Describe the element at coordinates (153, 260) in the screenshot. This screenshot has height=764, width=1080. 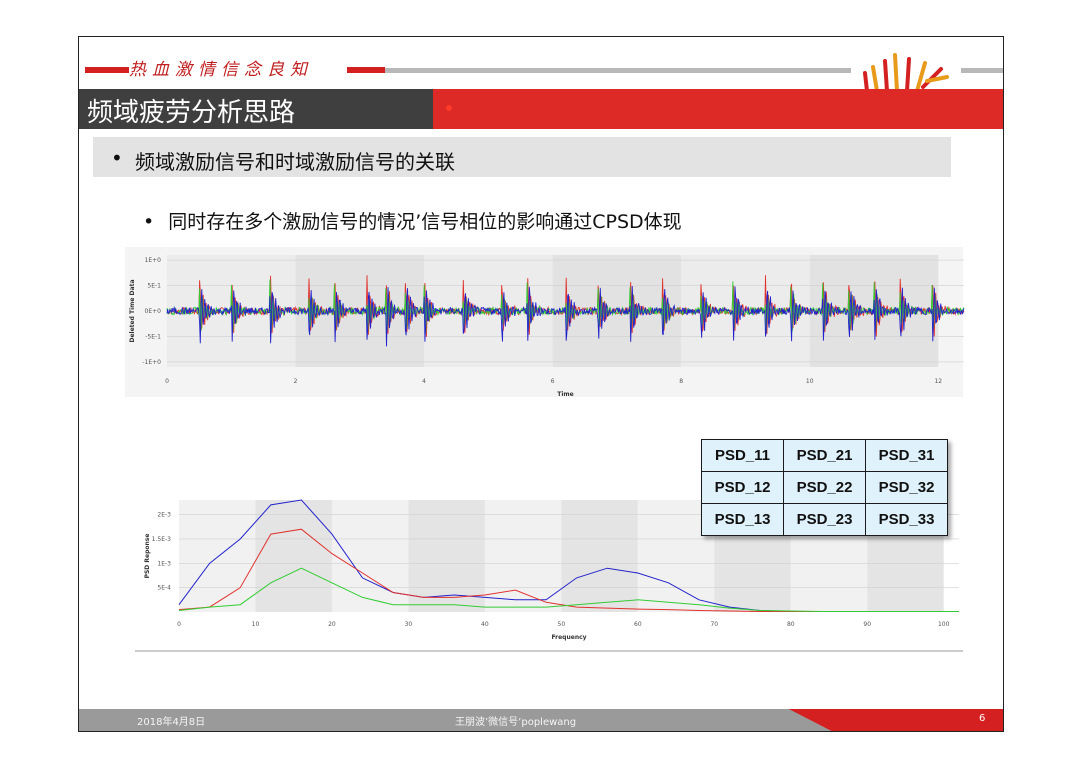
I see `time-chart-y-tick-label: 1E+0` at that location.